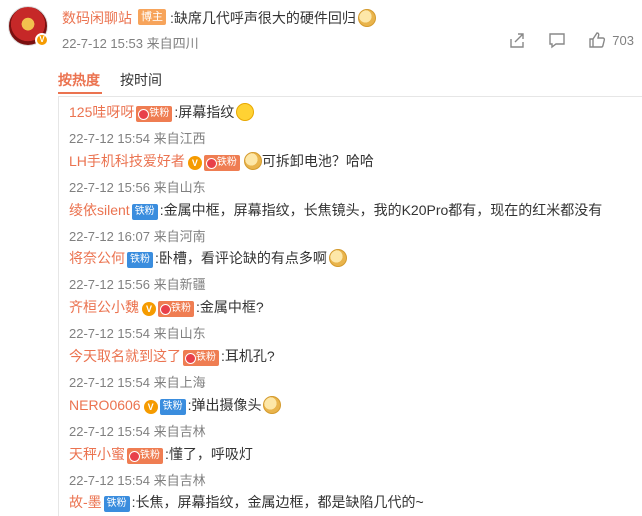 The image size is (642, 516). What do you see at coordinates (611, 40) in the screenshot?
I see `like-button: 703` at bounding box center [611, 40].